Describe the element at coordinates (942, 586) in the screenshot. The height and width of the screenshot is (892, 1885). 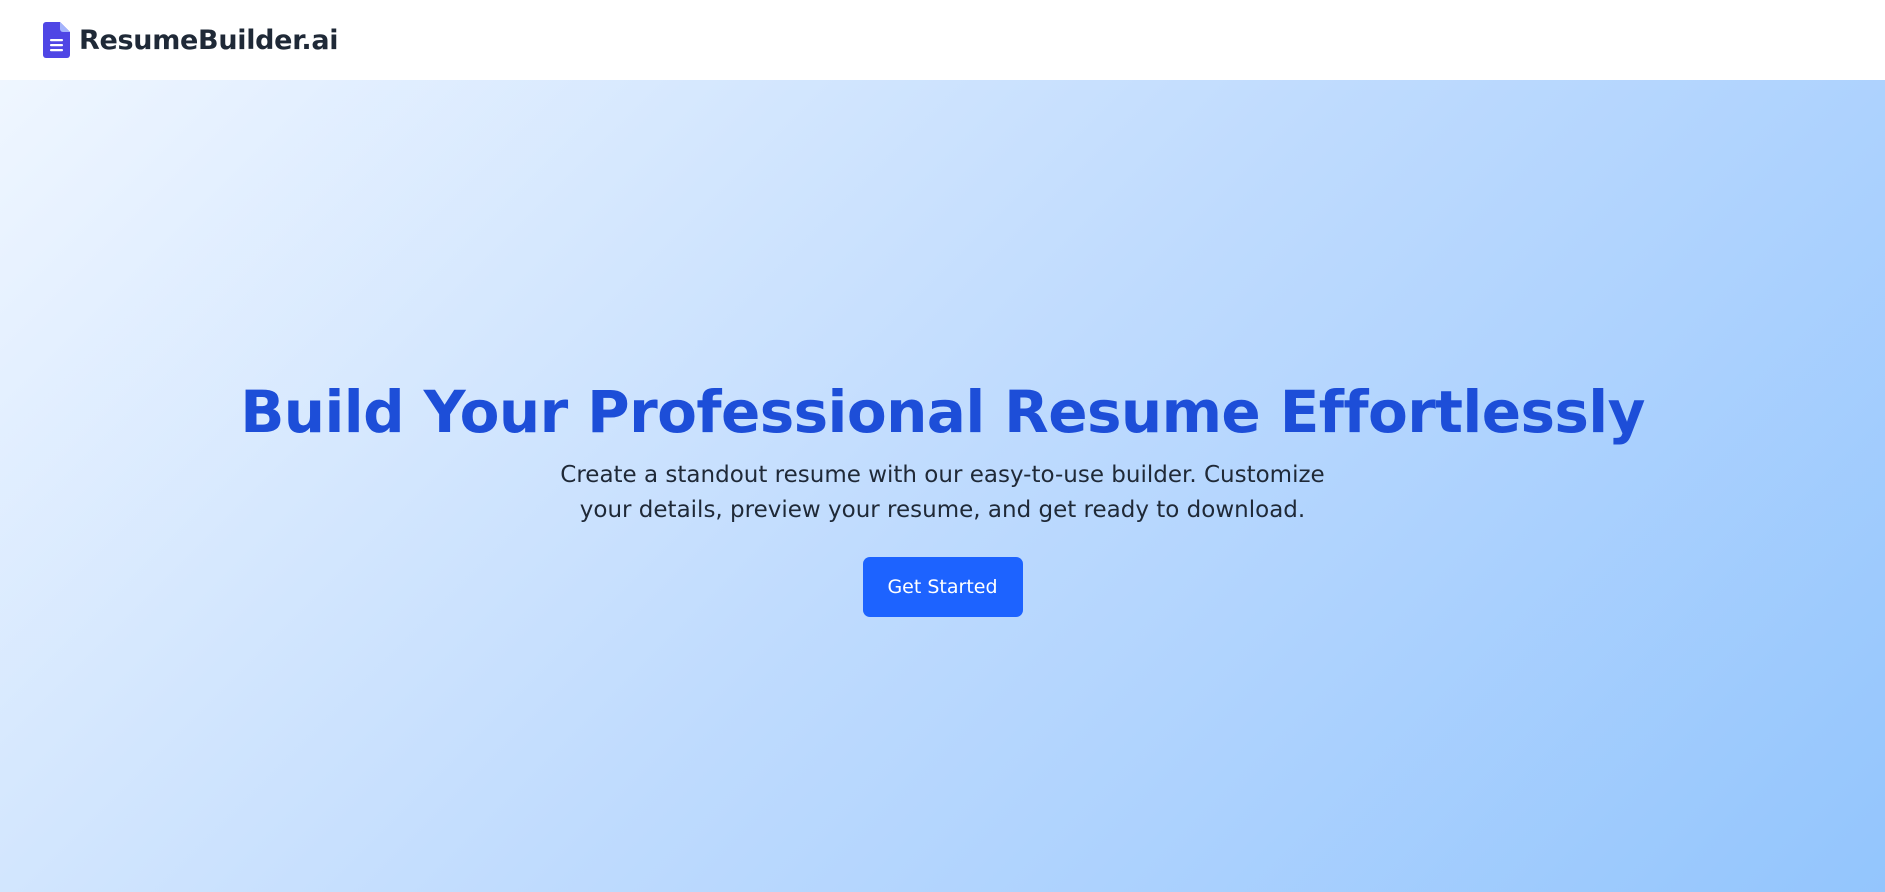
I see `get-started-button: Get Started` at that location.